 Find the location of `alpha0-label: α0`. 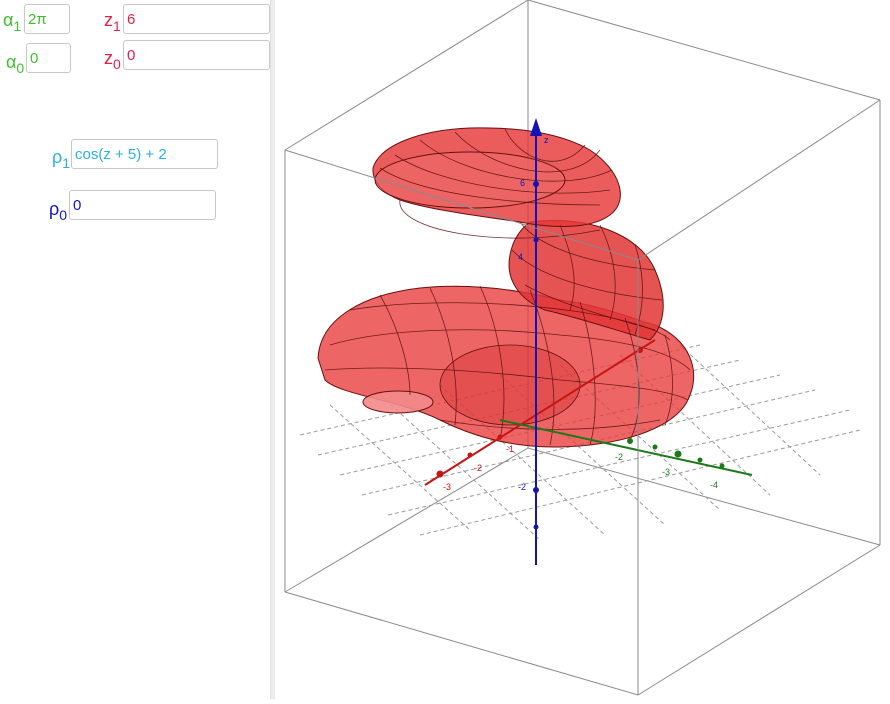

alpha0-label: α0 is located at coordinates (15, 64).